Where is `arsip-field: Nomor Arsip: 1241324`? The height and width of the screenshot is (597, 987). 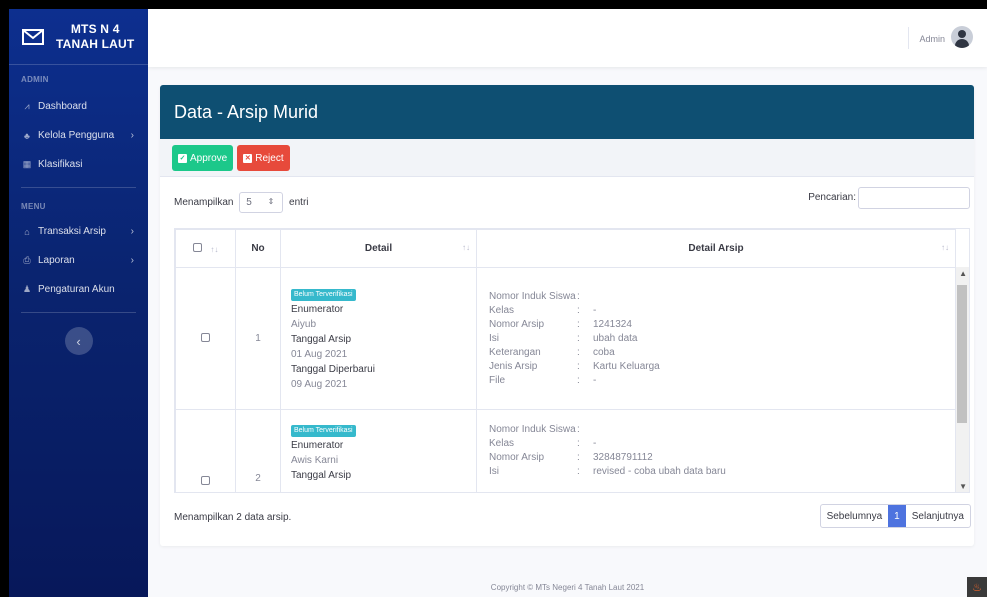 arsip-field: Nomor Arsip: 1241324 is located at coordinates (716, 325).